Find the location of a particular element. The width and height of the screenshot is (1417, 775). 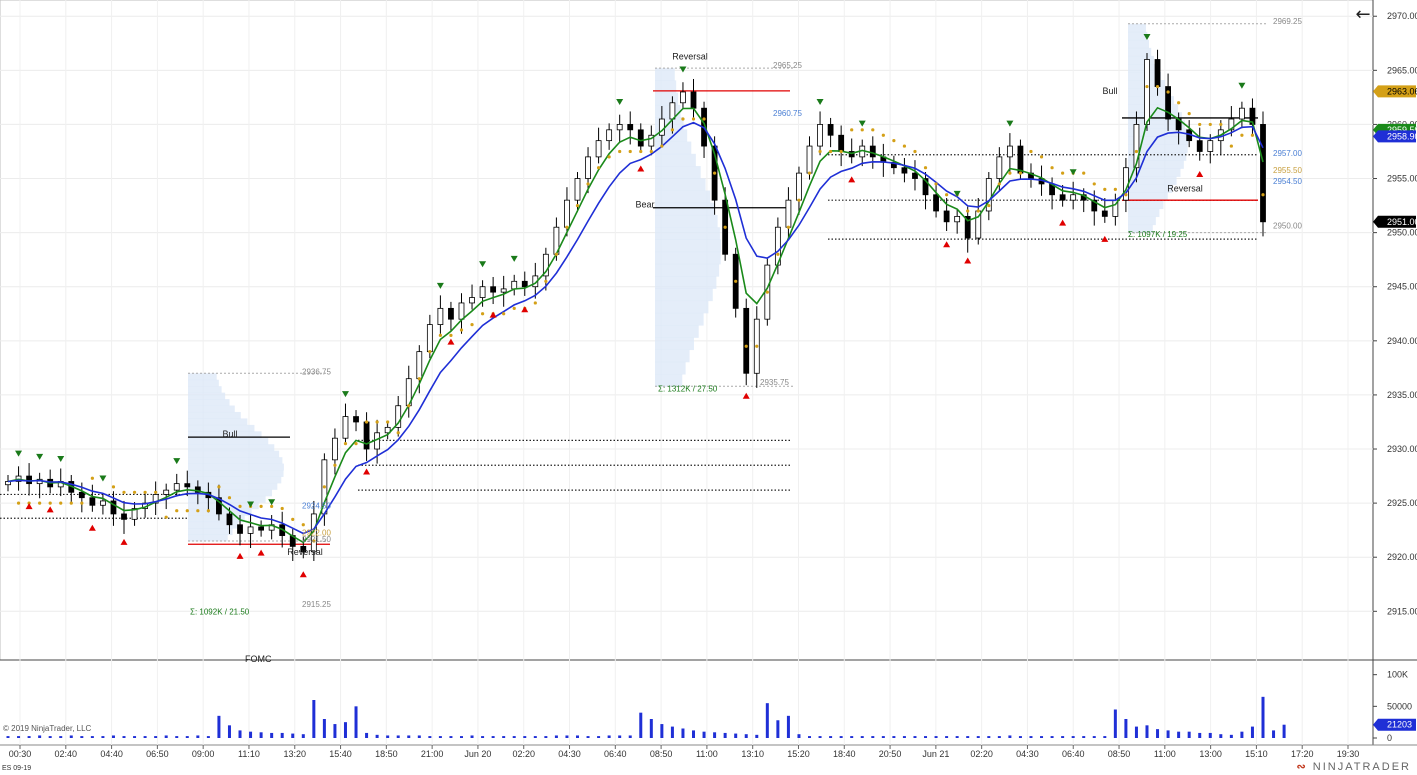

profile-label: 2965.25 is located at coordinates (787, 65).